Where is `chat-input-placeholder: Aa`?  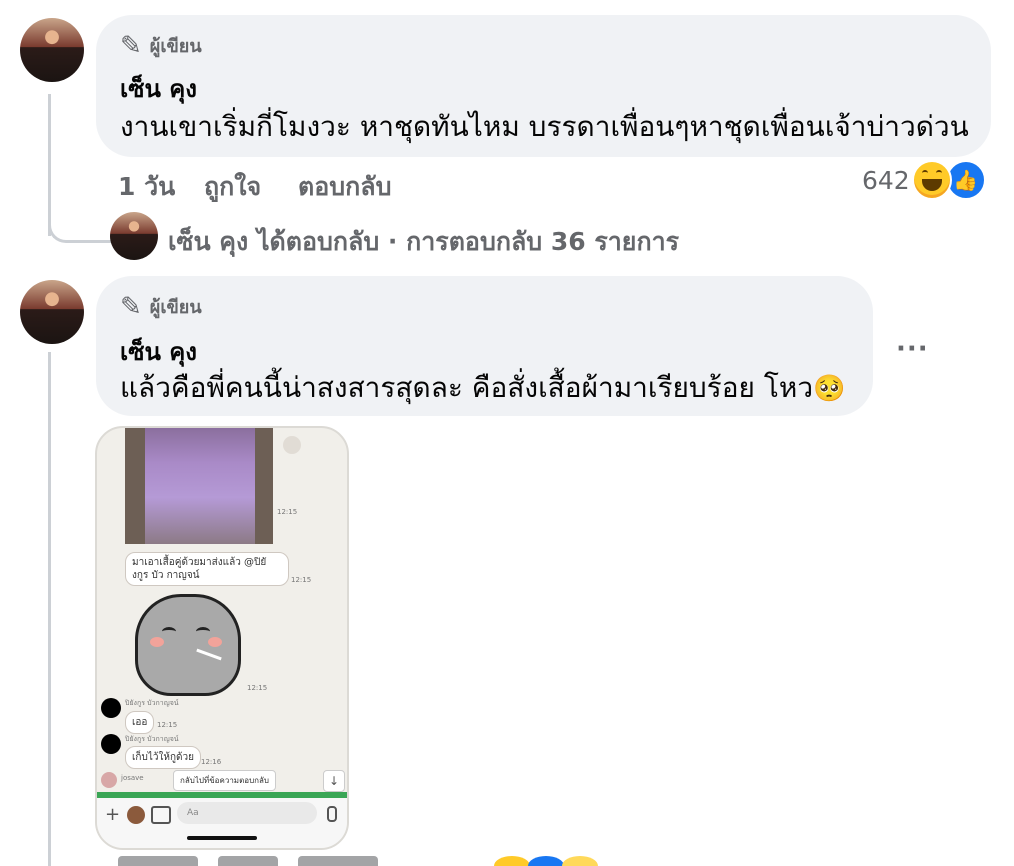 chat-input-placeholder: Aa is located at coordinates (193, 813).